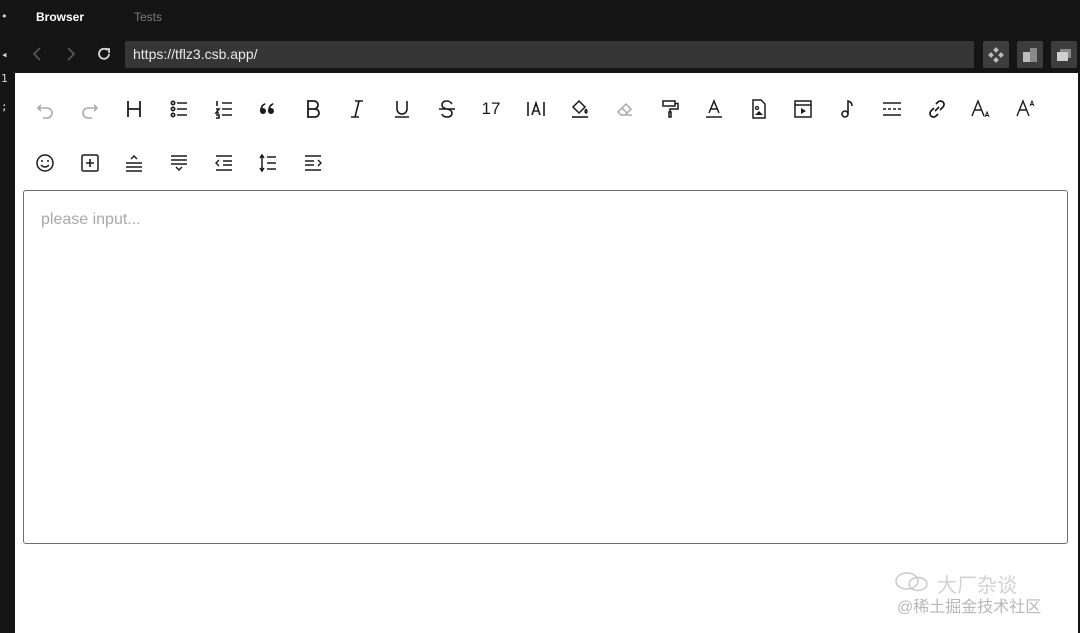  I want to click on strikethrough-button, so click(447, 109).